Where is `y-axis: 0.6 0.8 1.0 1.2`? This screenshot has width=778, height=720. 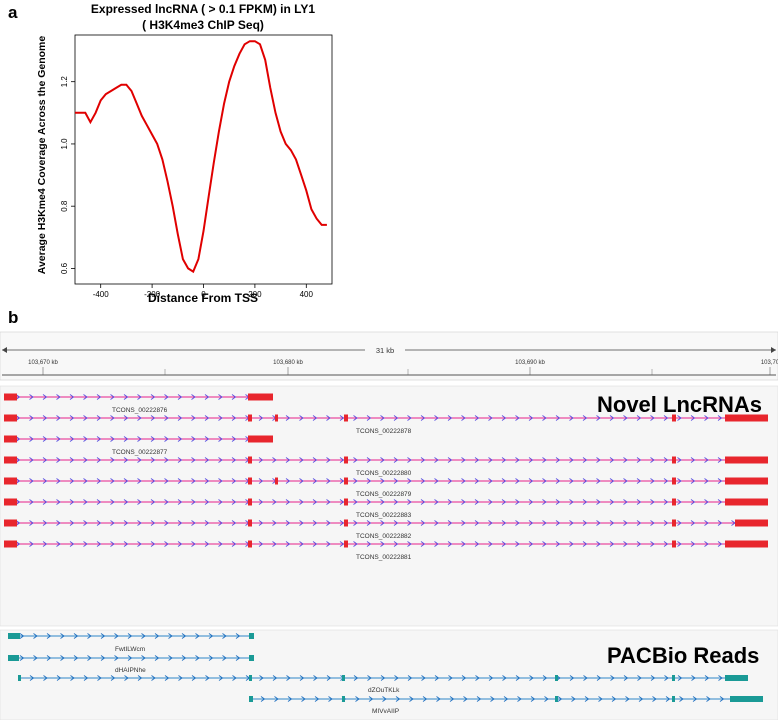
y-axis: 0.6 0.8 1.0 1.2 is located at coordinates (67, 175).